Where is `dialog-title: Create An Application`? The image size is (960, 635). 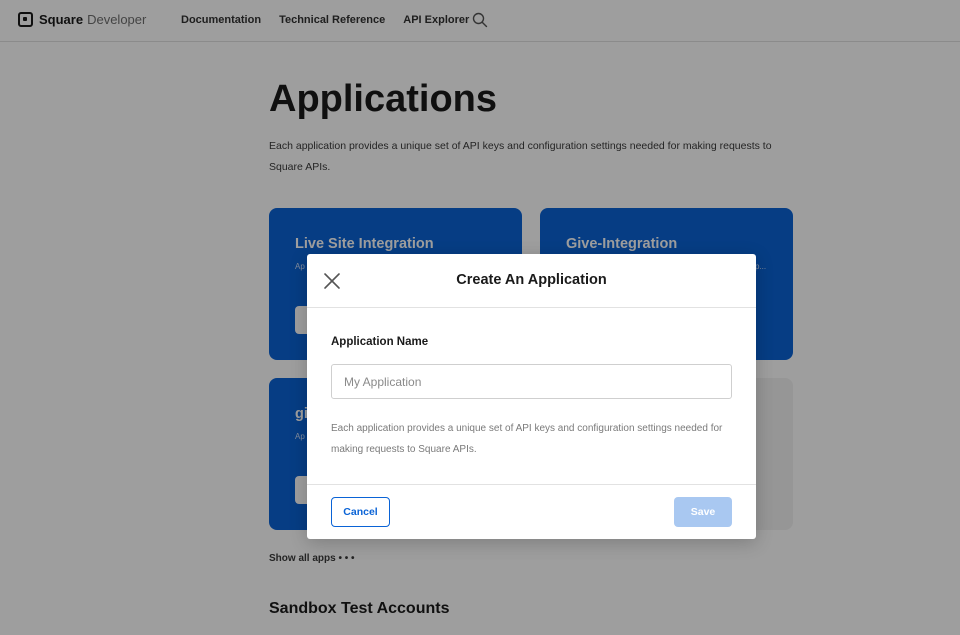 dialog-title: Create An Application is located at coordinates (531, 280).